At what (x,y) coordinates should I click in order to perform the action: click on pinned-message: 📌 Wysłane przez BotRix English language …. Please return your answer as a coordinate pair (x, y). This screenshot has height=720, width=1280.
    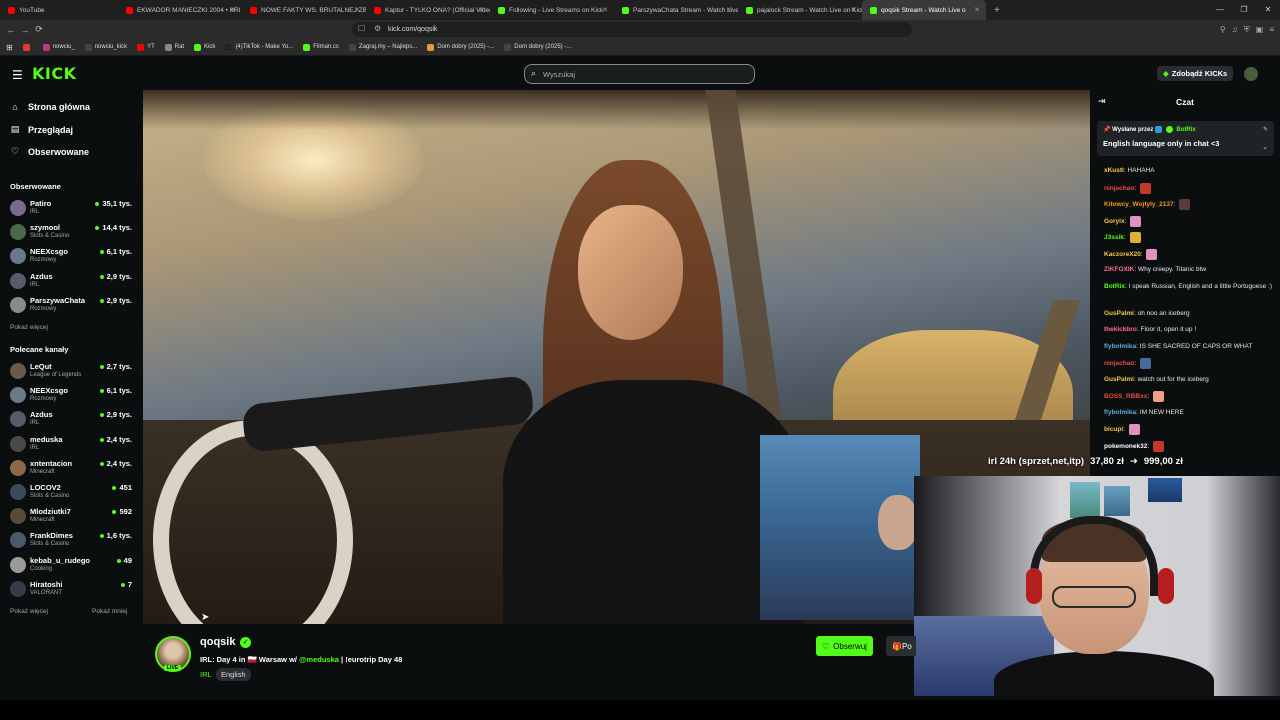
    Looking at the image, I should click on (1185, 138).